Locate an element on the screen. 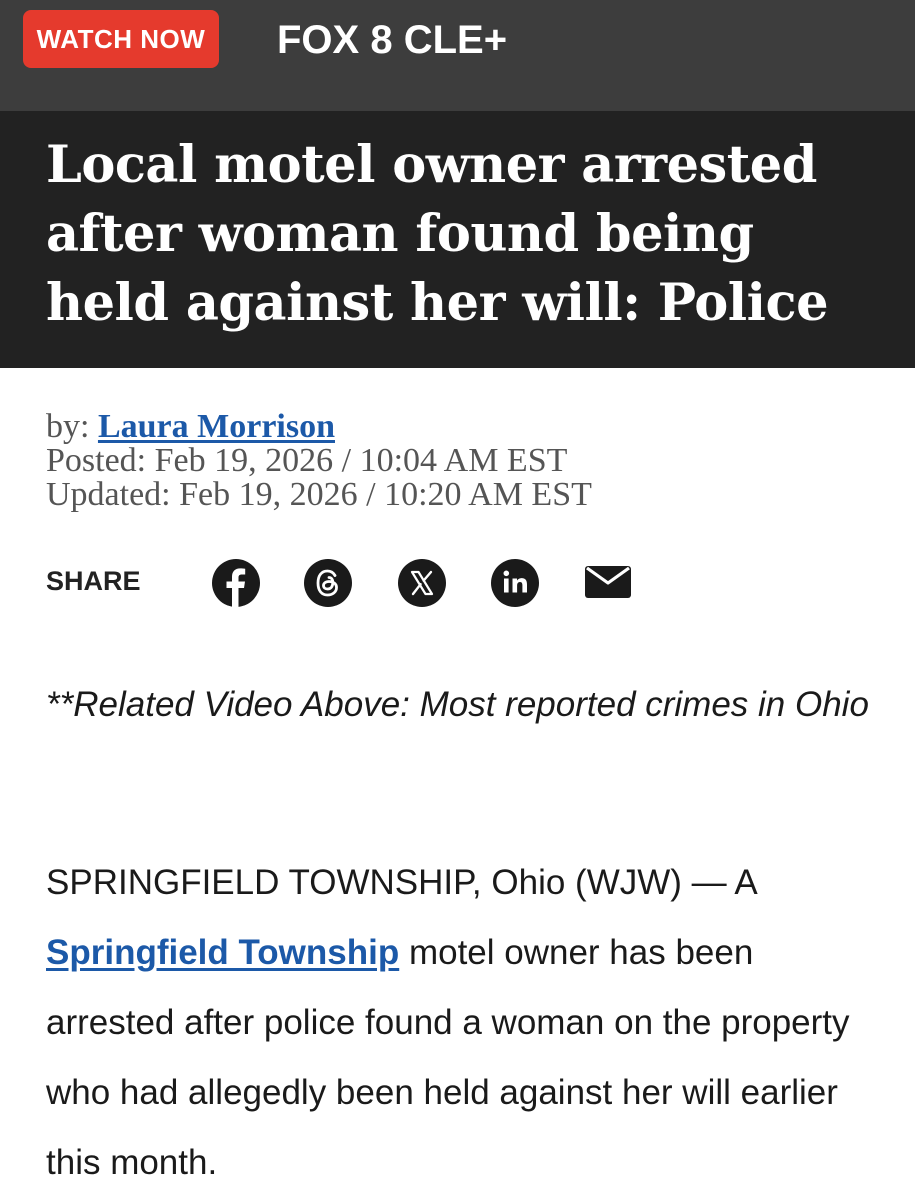 Image resolution: width=915 pixels, height=1200 pixels. top-bar: WATCH NOW FOX 8 CLE+ is located at coordinates (457, 55).